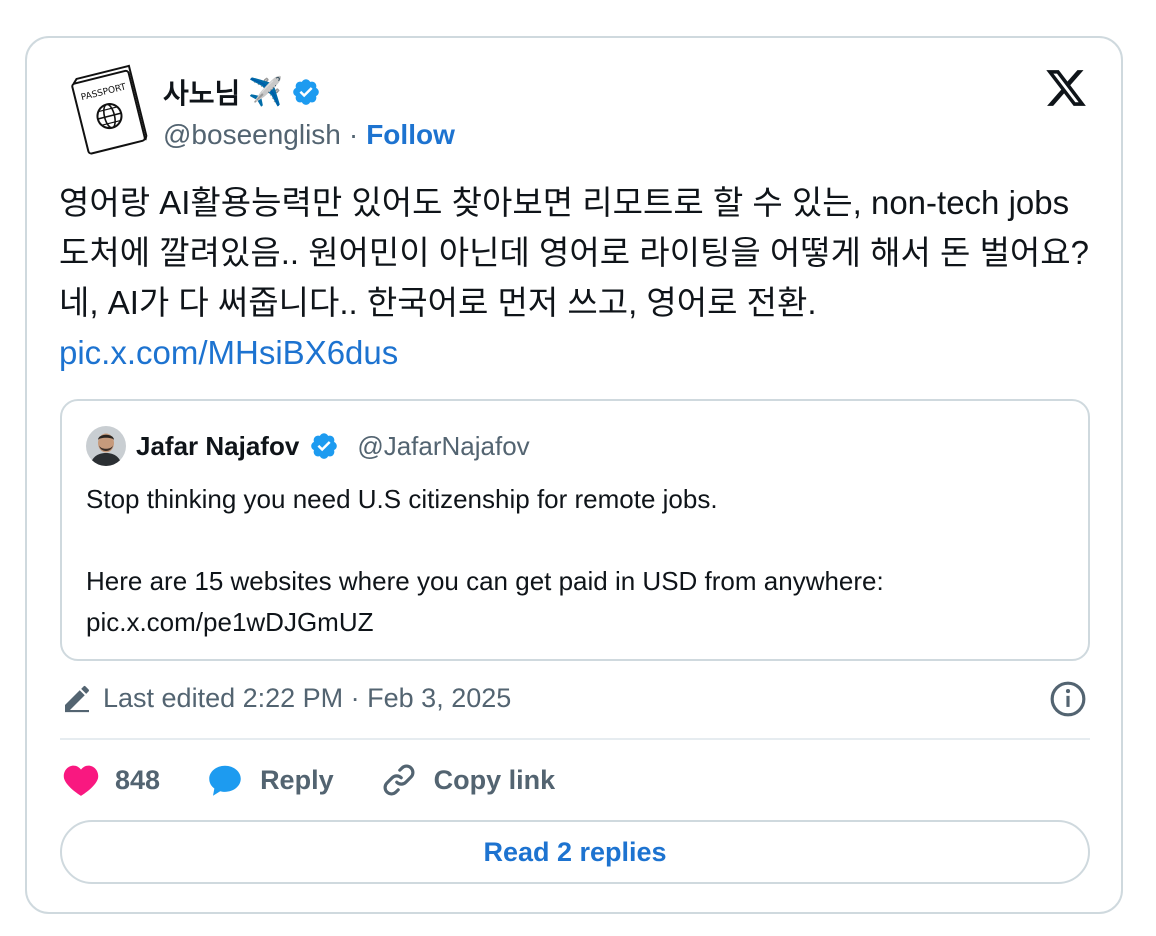 The height and width of the screenshot is (936, 1156). I want to click on info-icon, so click(1068, 699).